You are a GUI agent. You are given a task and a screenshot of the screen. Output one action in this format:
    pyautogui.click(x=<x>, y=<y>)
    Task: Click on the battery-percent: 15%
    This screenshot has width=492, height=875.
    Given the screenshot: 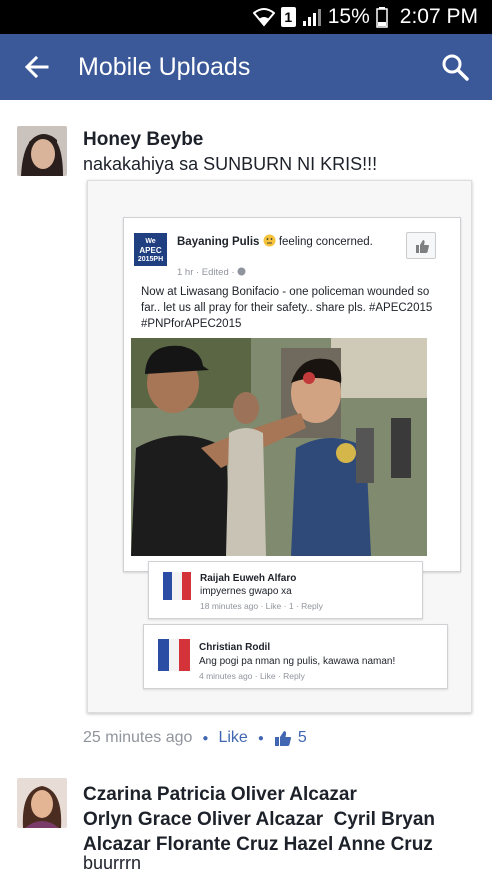 What is the action you would take?
    pyautogui.click(x=348, y=16)
    